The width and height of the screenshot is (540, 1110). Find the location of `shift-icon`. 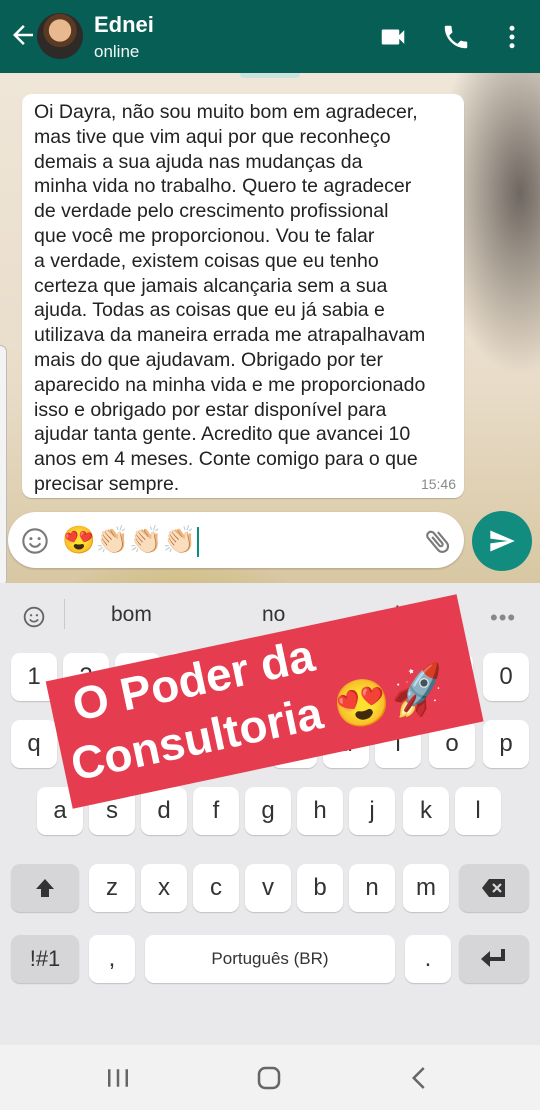

shift-icon is located at coordinates (45, 888).